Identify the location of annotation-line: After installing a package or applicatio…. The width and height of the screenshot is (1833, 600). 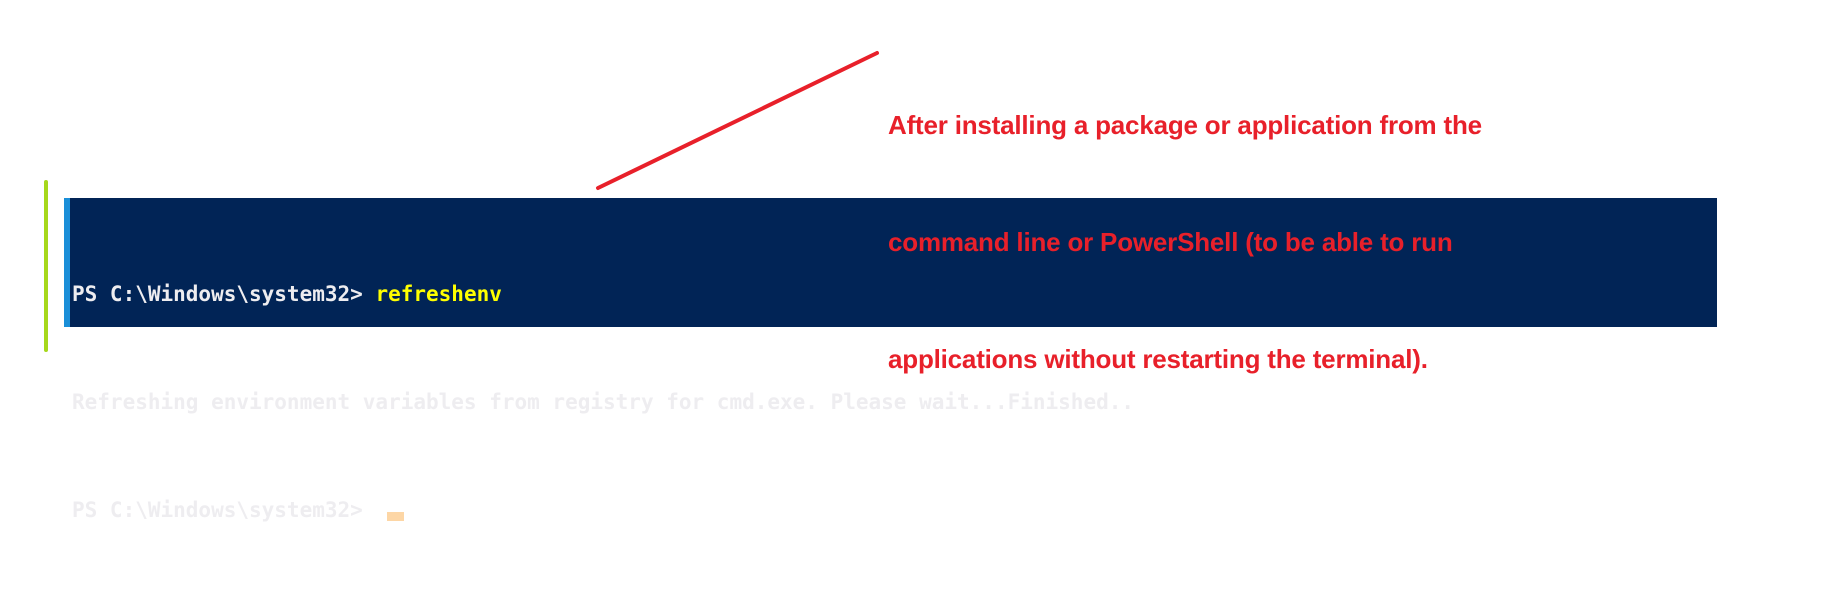
(1185, 125).